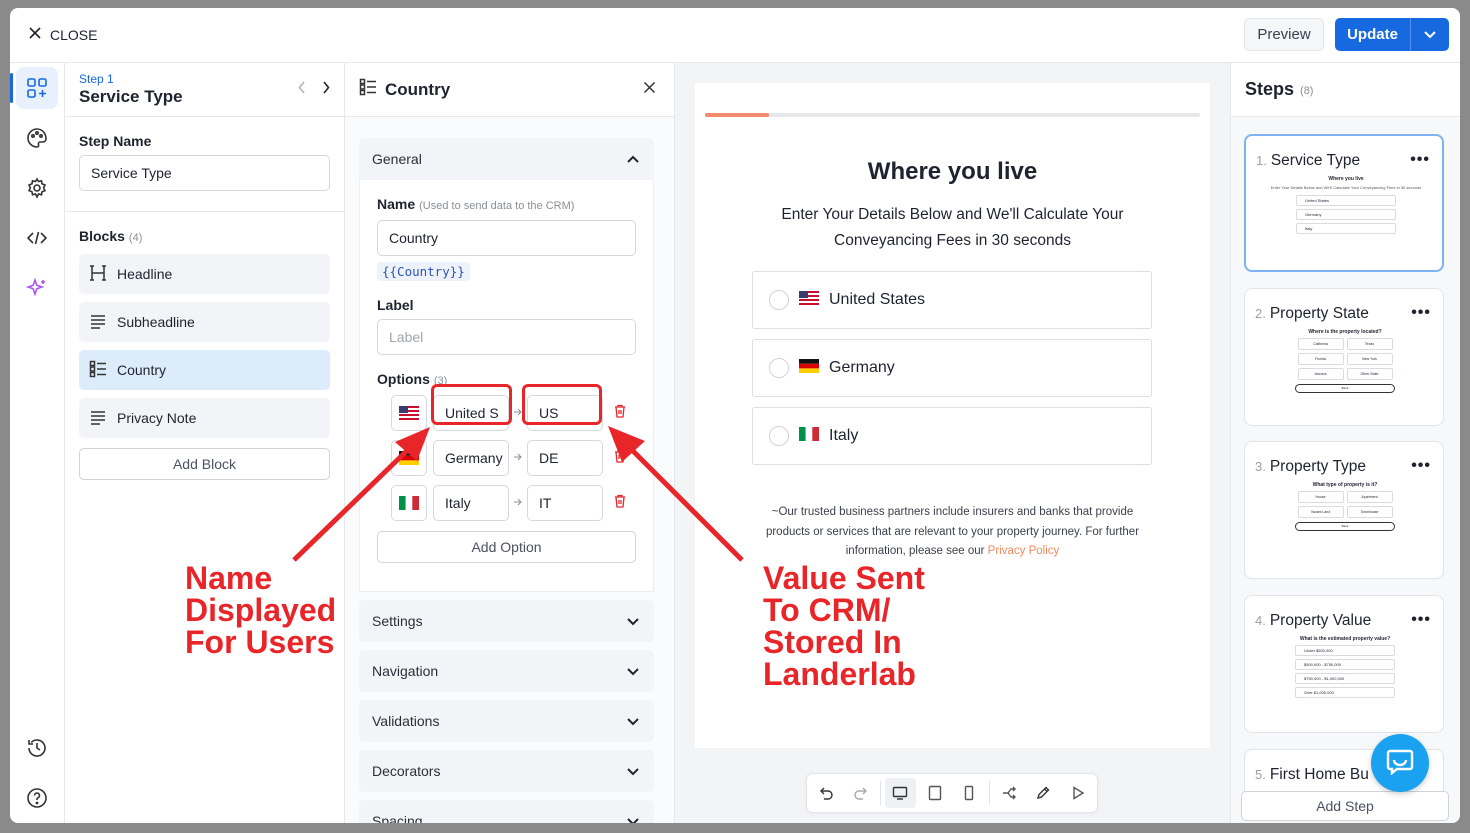 The image size is (1470, 833). I want to click on name-hint: (Used to send data to the CRM), so click(497, 206).